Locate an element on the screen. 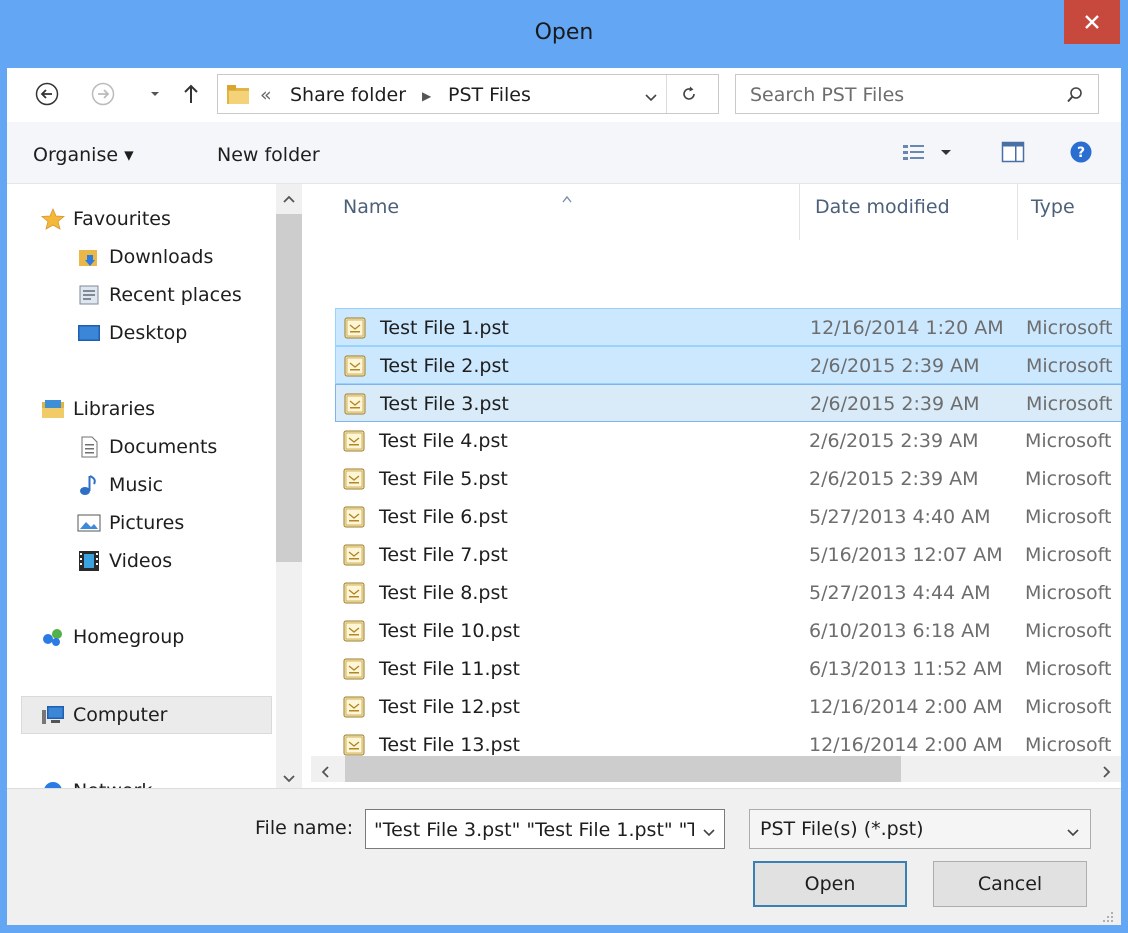 Image resolution: width=1128 pixels, height=933 pixels. file-list-horizontal-scrollbar is located at coordinates (716, 769).